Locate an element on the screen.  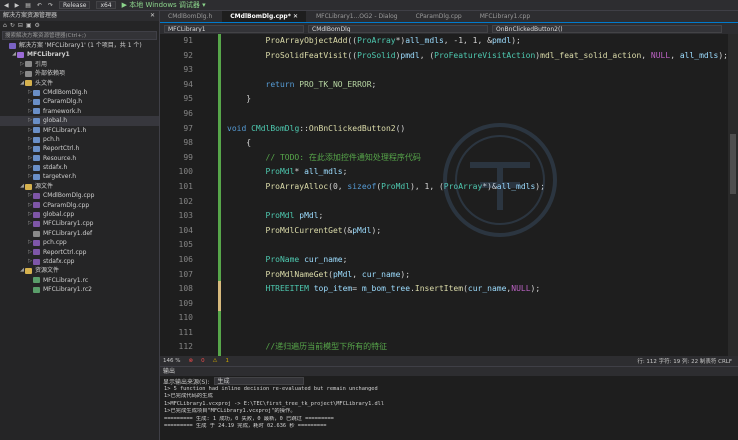
code-line: 107 ProMdlNameGet(pMdl, cur_name); is located at coordinates (444, 275).